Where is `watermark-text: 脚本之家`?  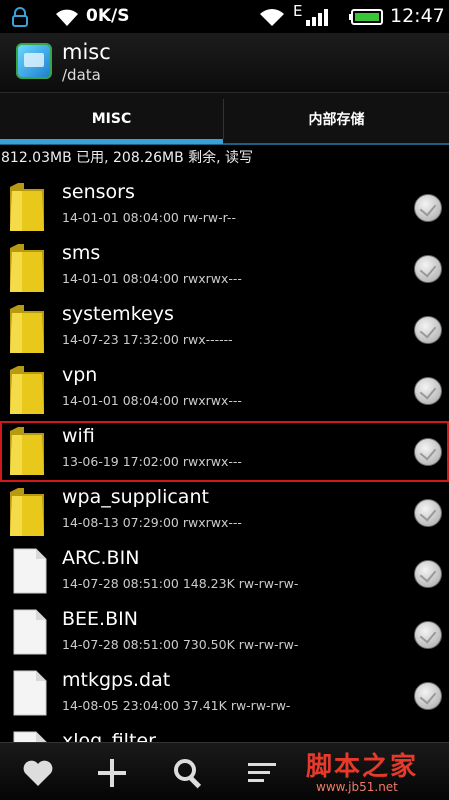
watermark-text: 脚本之家 is located at coordinates (362, 767).